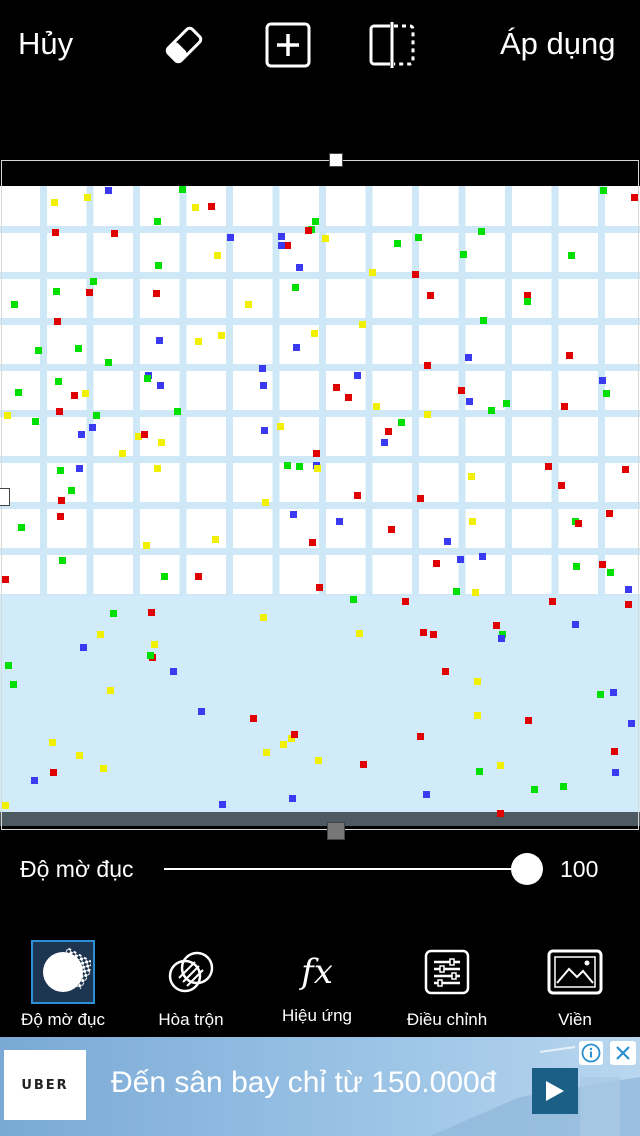 This screenshot has height=1136, width=640. I want to click on close-icon, so click(623, 1053).